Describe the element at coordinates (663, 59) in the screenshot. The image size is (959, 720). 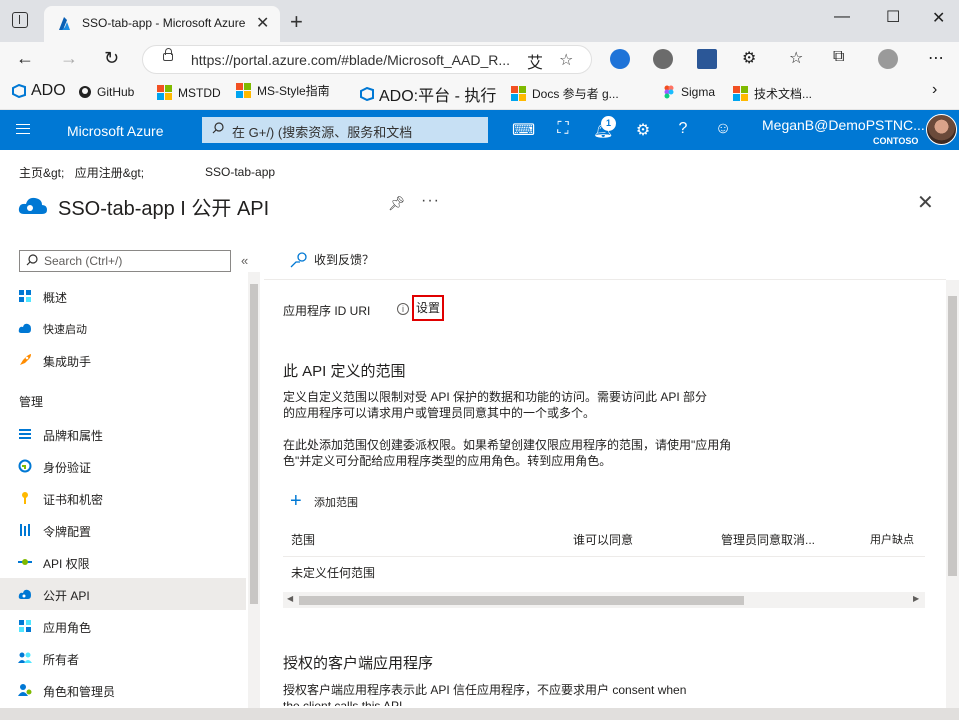
I see `extension-gray-icon` at that location.